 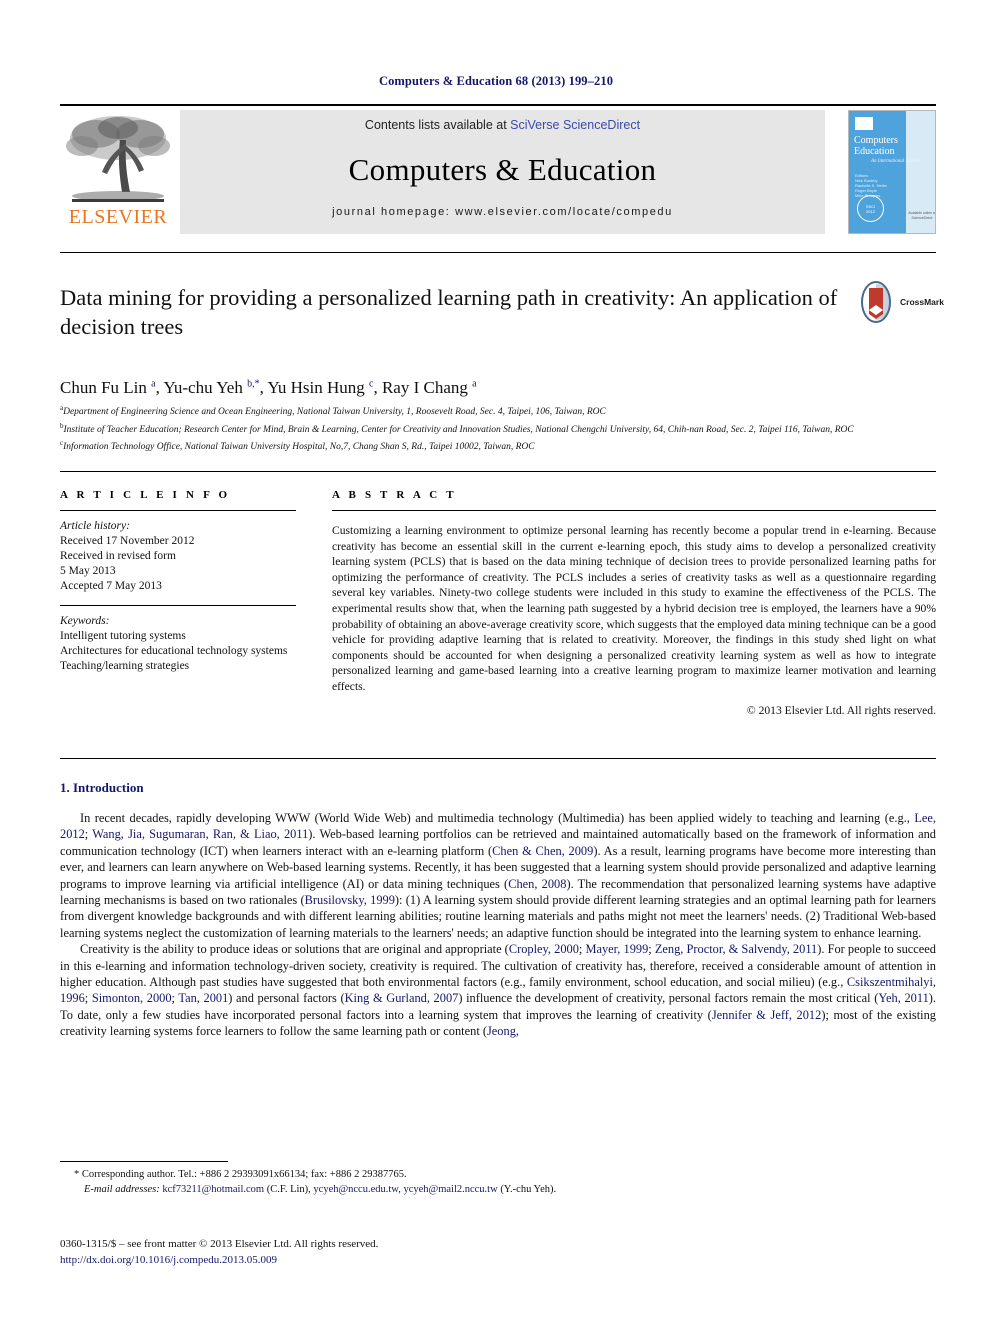 What do you see at coordinates (876, 140) in the screenshot?
I see `cover-title-line1: Computers` at bounding box center [876, 140].